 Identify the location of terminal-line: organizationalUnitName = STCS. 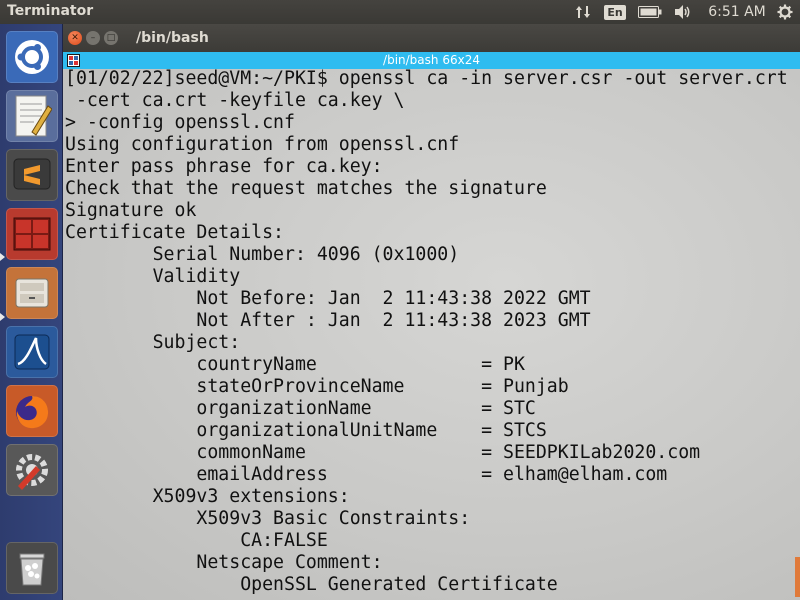
(306, 430).